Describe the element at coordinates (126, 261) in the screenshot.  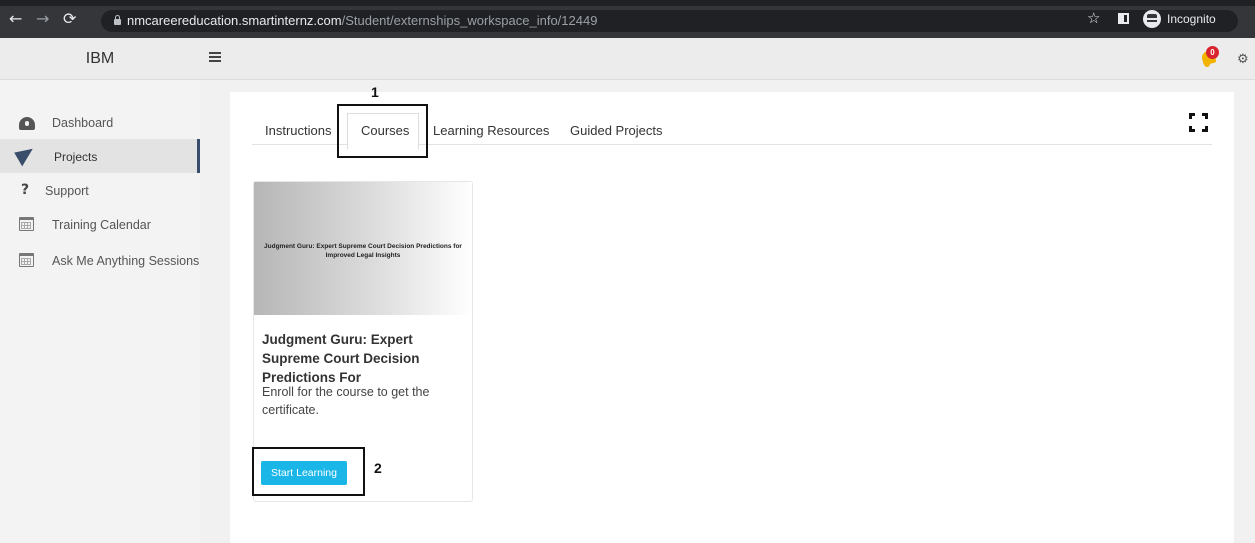
I see `sidebar-item-label: Ask Me Anything Sessions` at that location.